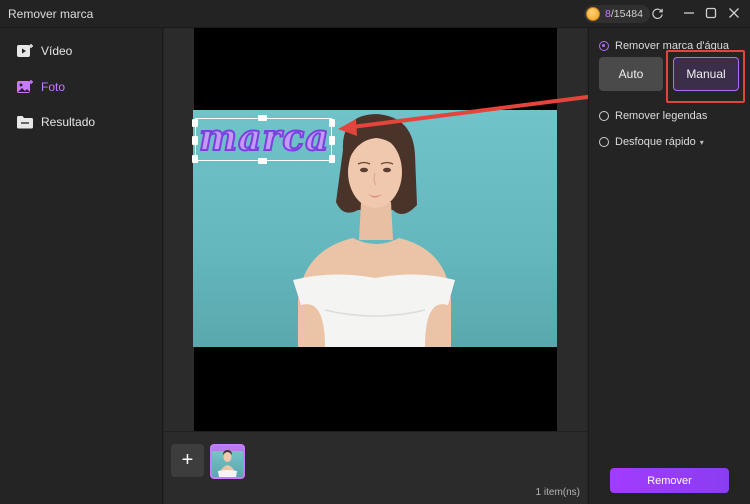 The image size is (750, 504). Describe the element at coordinates (702, 142) in the screenshot. I see `chevron-down-icon: ▾` at that location.